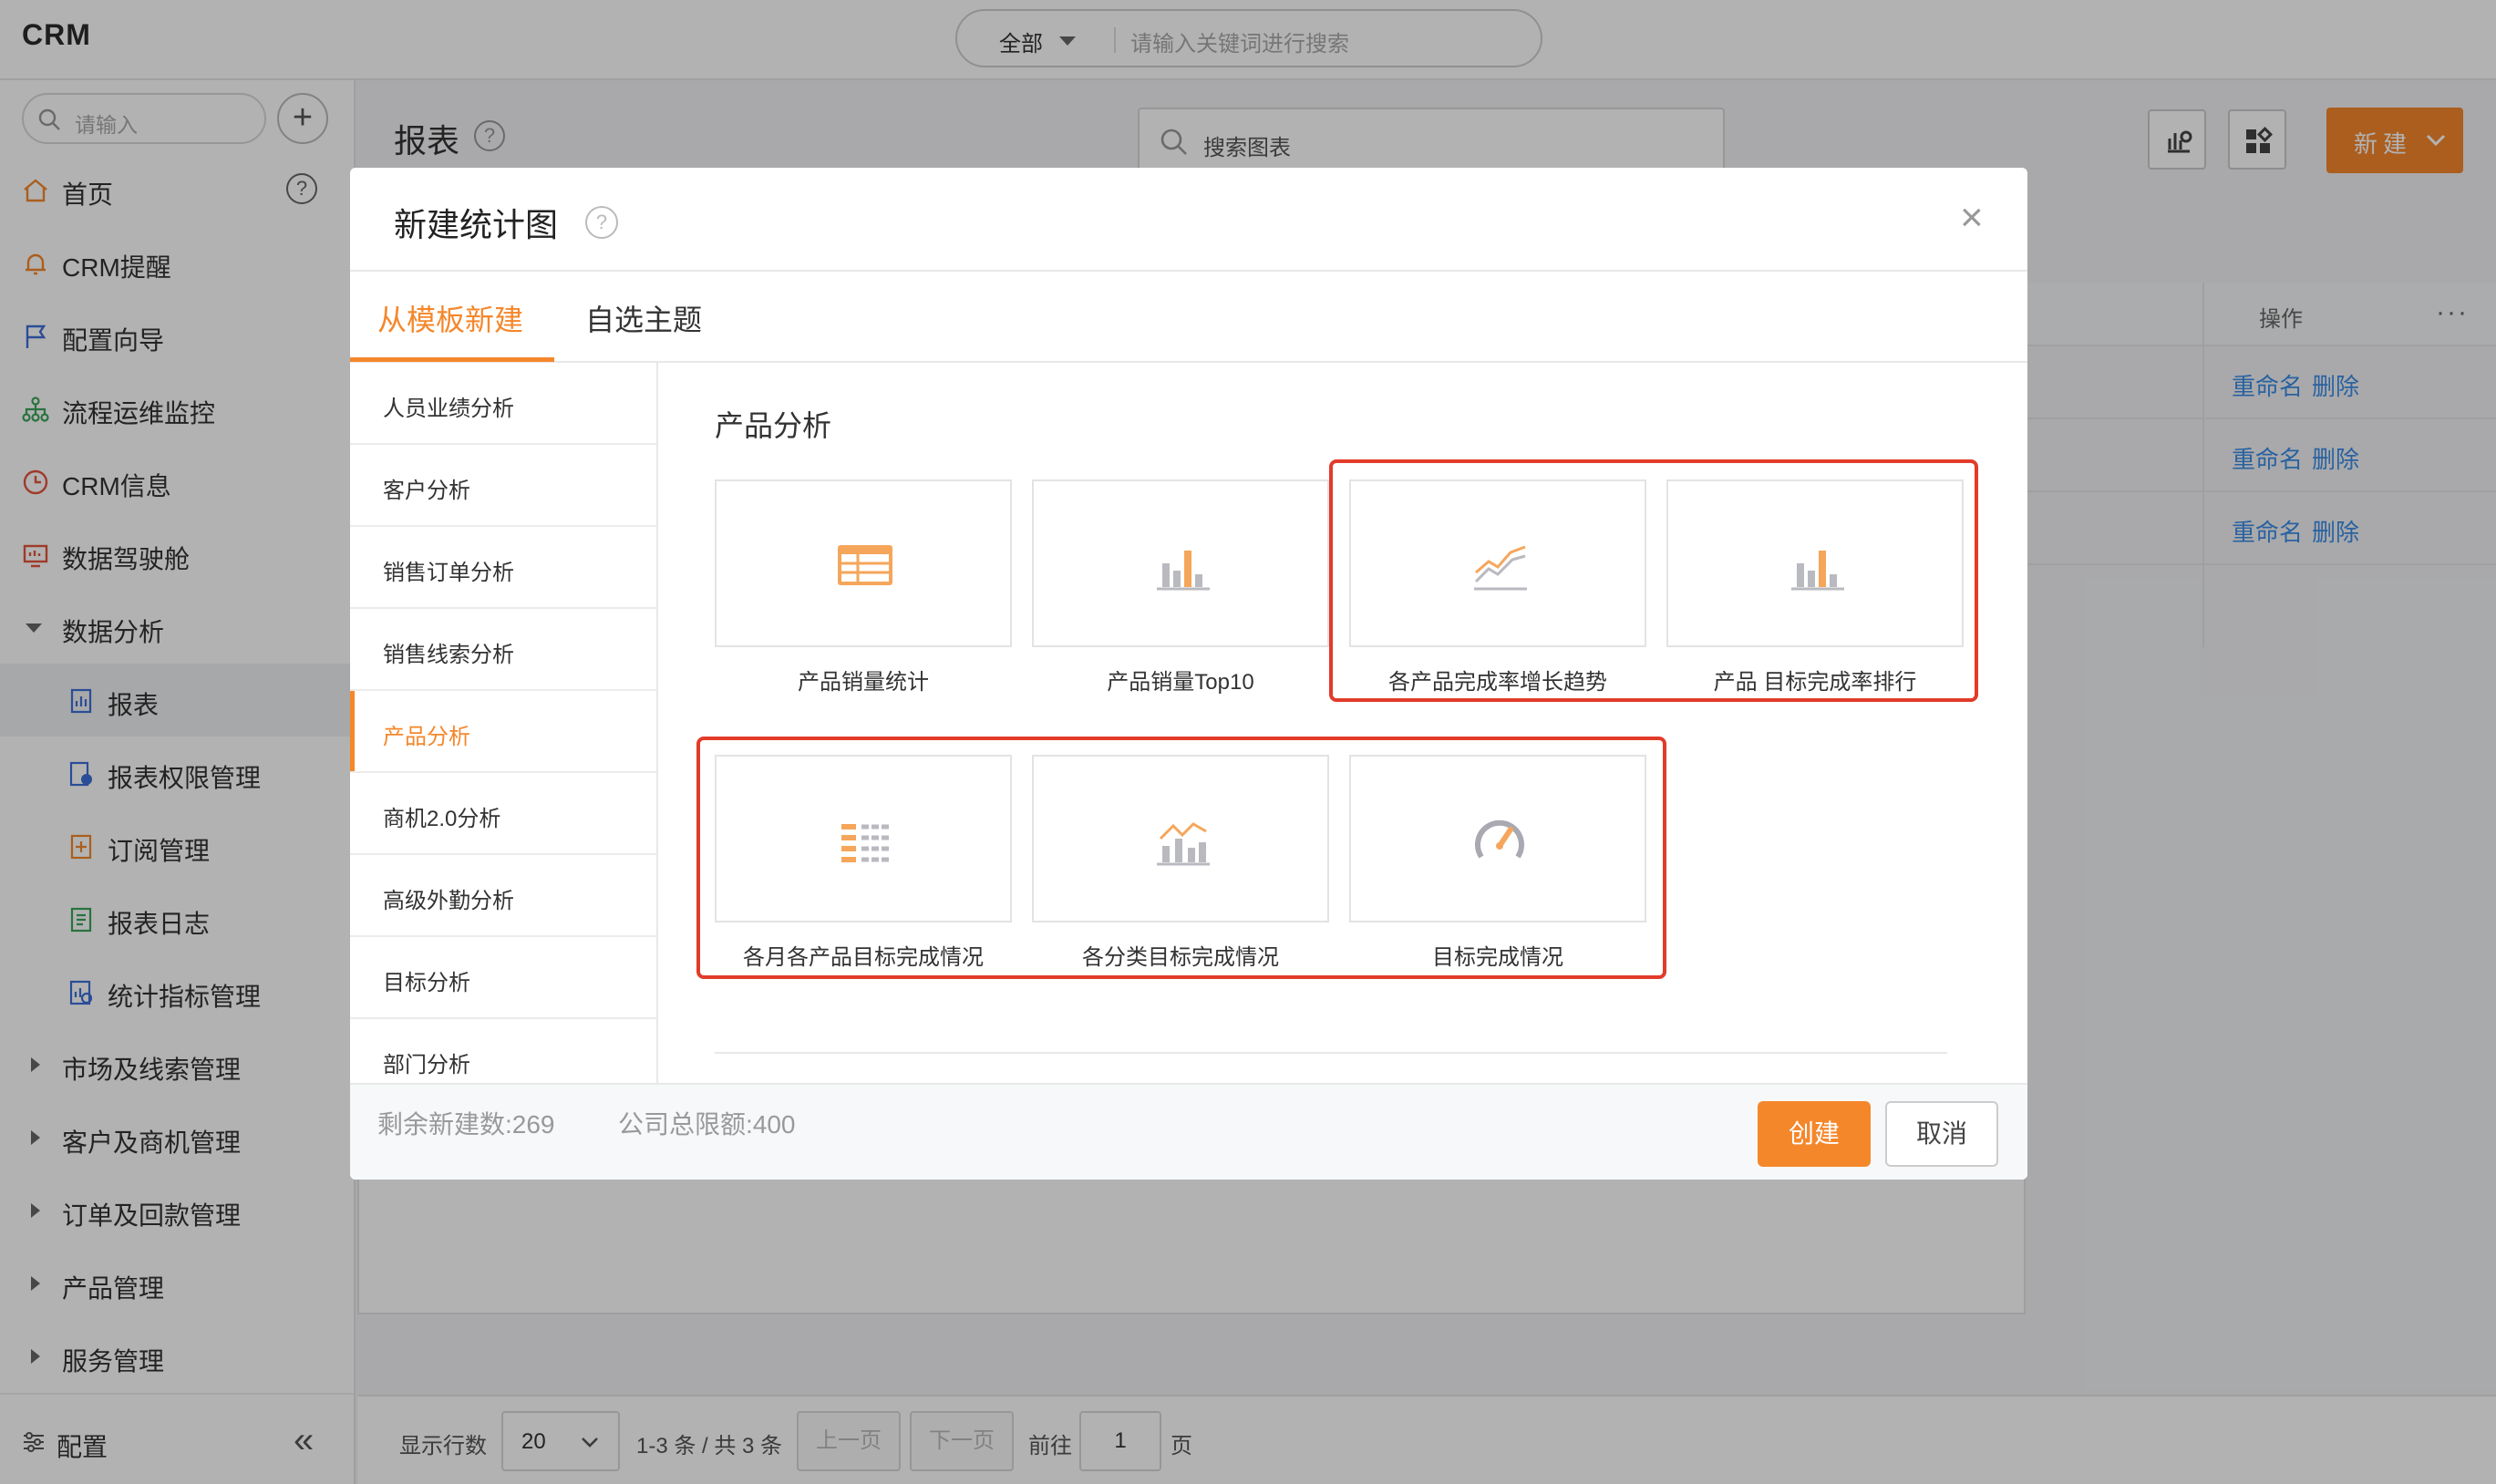 This screenshot has height=1484, width=2496. What do you see at coordinates (503, 814) in the screenshot?
I see `category-item: 商机2.0分析` at bounding box center [503, 814].